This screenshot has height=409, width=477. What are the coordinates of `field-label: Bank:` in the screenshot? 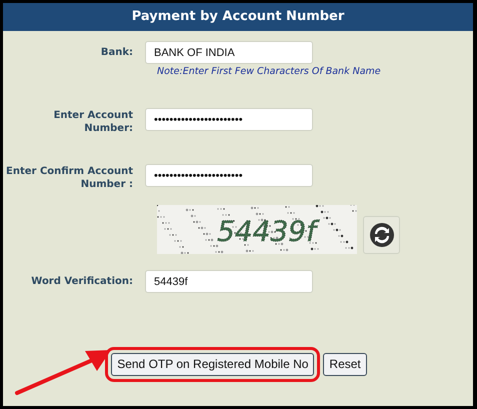 It's located at (117, 52).